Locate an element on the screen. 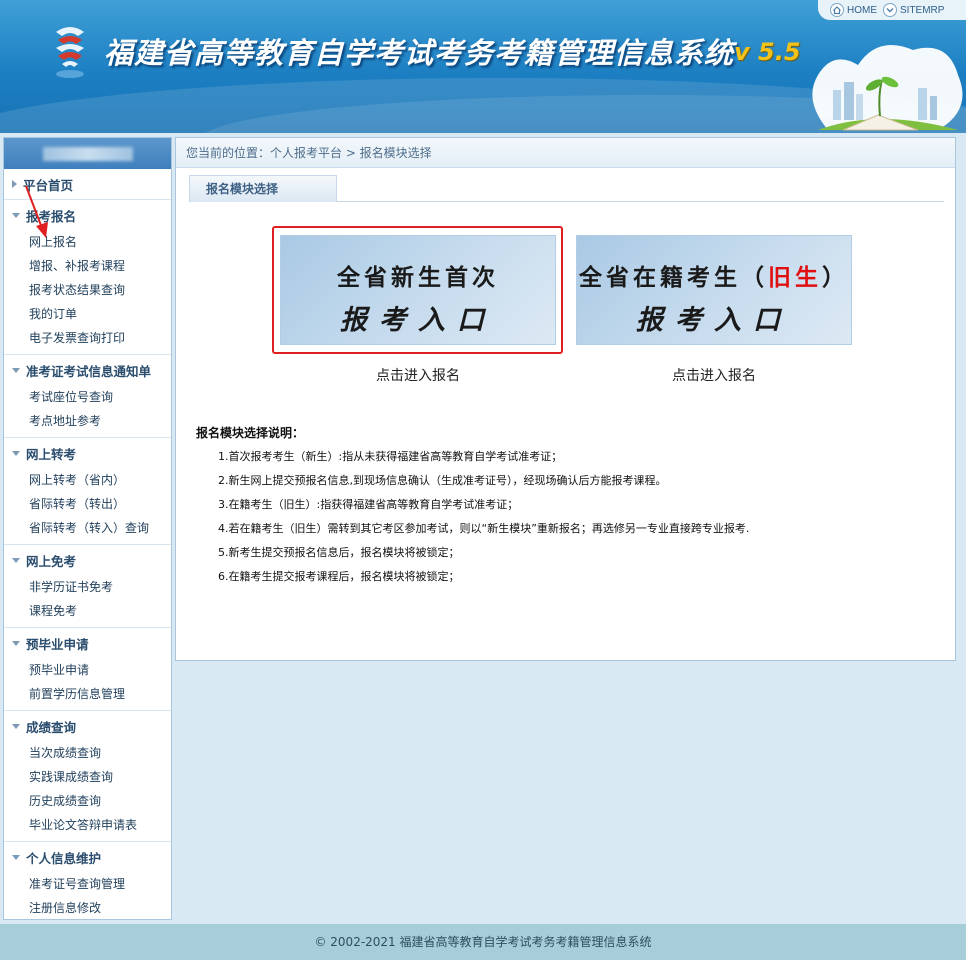 The height and width of the screenshot is (960, 966). menu-group-pre-graduation: 预毕业申请 预毕业申请 前置学历信息管理 is located at coordinates (87, 669).